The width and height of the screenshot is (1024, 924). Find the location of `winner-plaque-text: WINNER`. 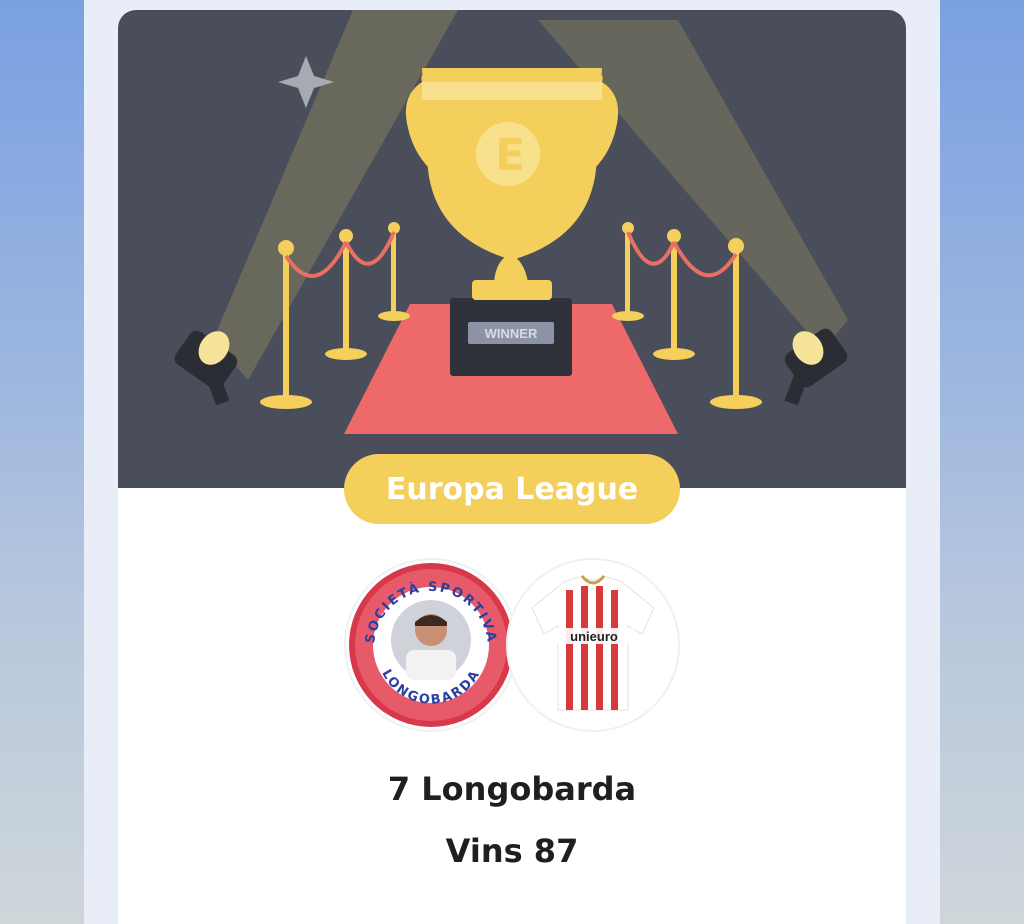

winner-plaque-text: WINNER is located at coordinates (511, 333).